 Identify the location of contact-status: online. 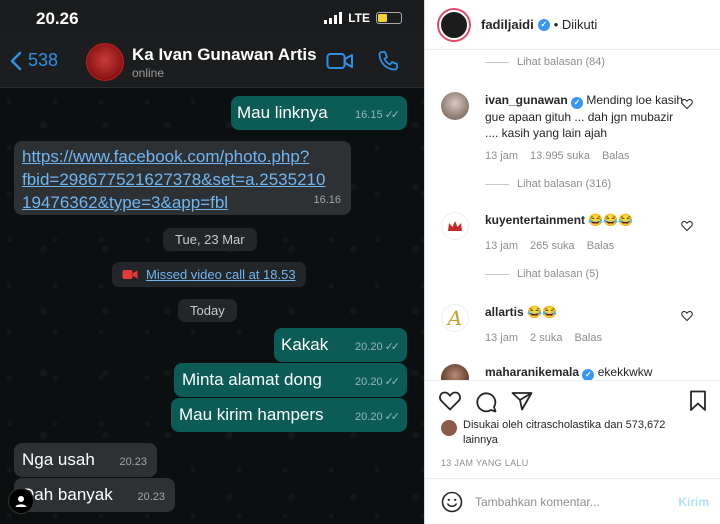
(148, 73).